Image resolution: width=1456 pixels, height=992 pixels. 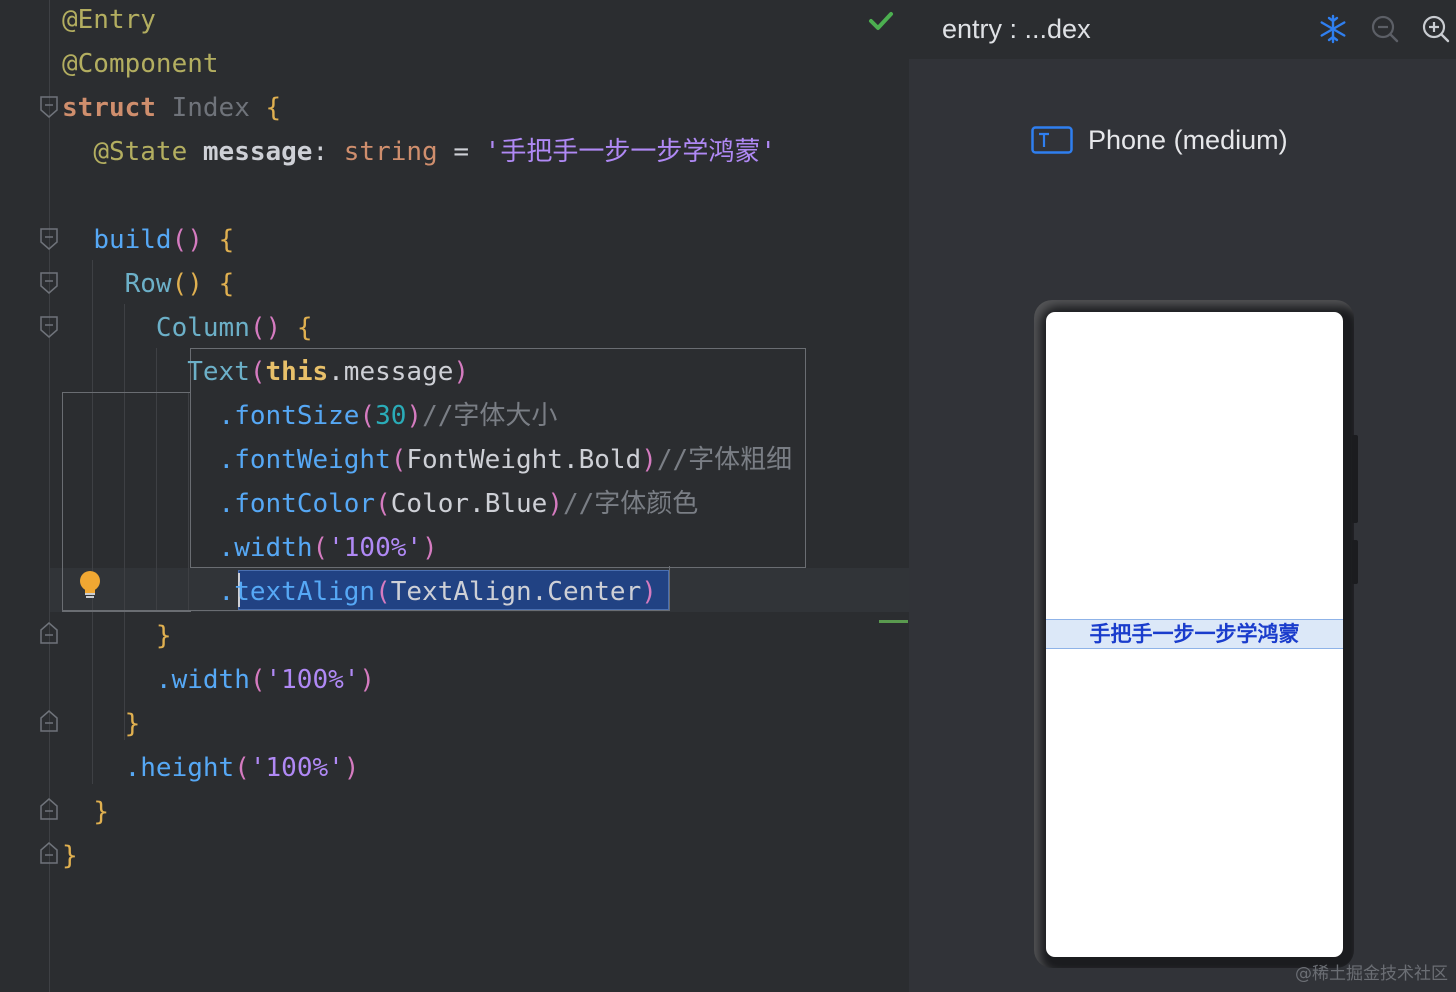 What do you see at coordinates (1436, 31) in the screenshot?
I see `zoom-in-icon` at bounding box center [1436, 31].